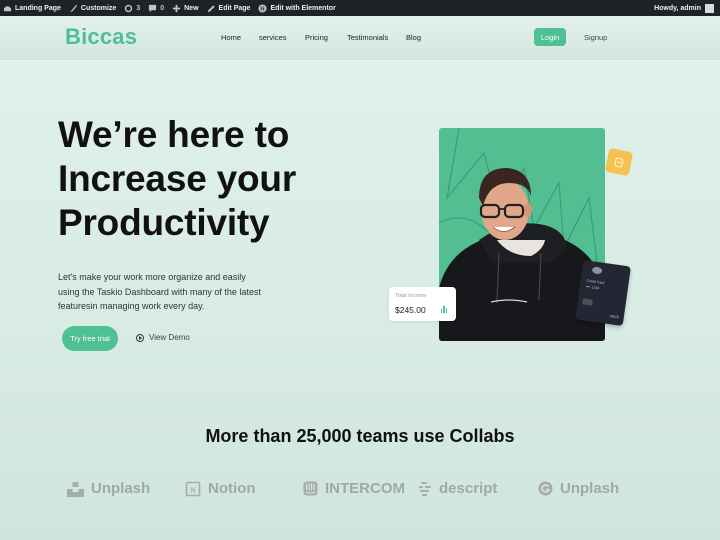 Image resolution: width=720 pixels, height=540 pixels. I want to click on card-expiry: 09/25, so click(614, 317).